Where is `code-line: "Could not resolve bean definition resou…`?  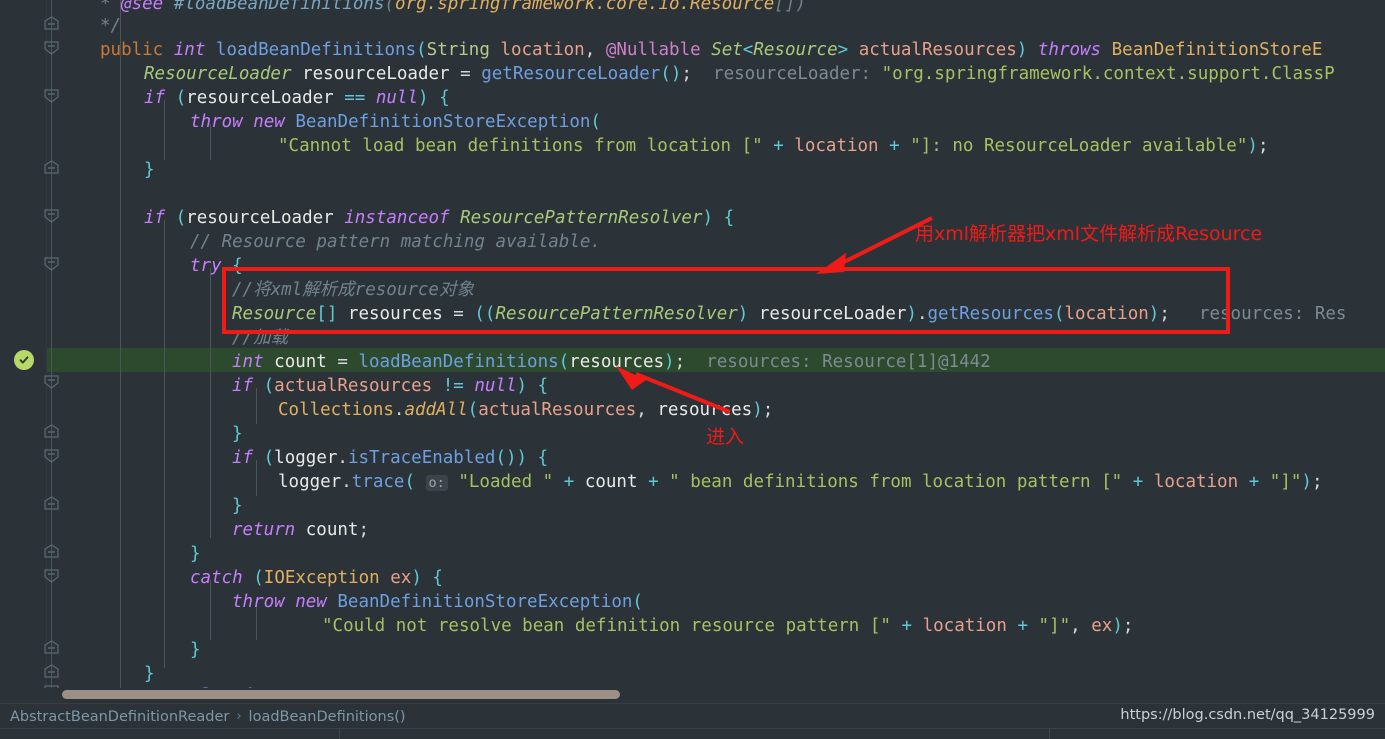
code-line: "Could not resolve bean definition resou… is located at coordinates (727, 626).